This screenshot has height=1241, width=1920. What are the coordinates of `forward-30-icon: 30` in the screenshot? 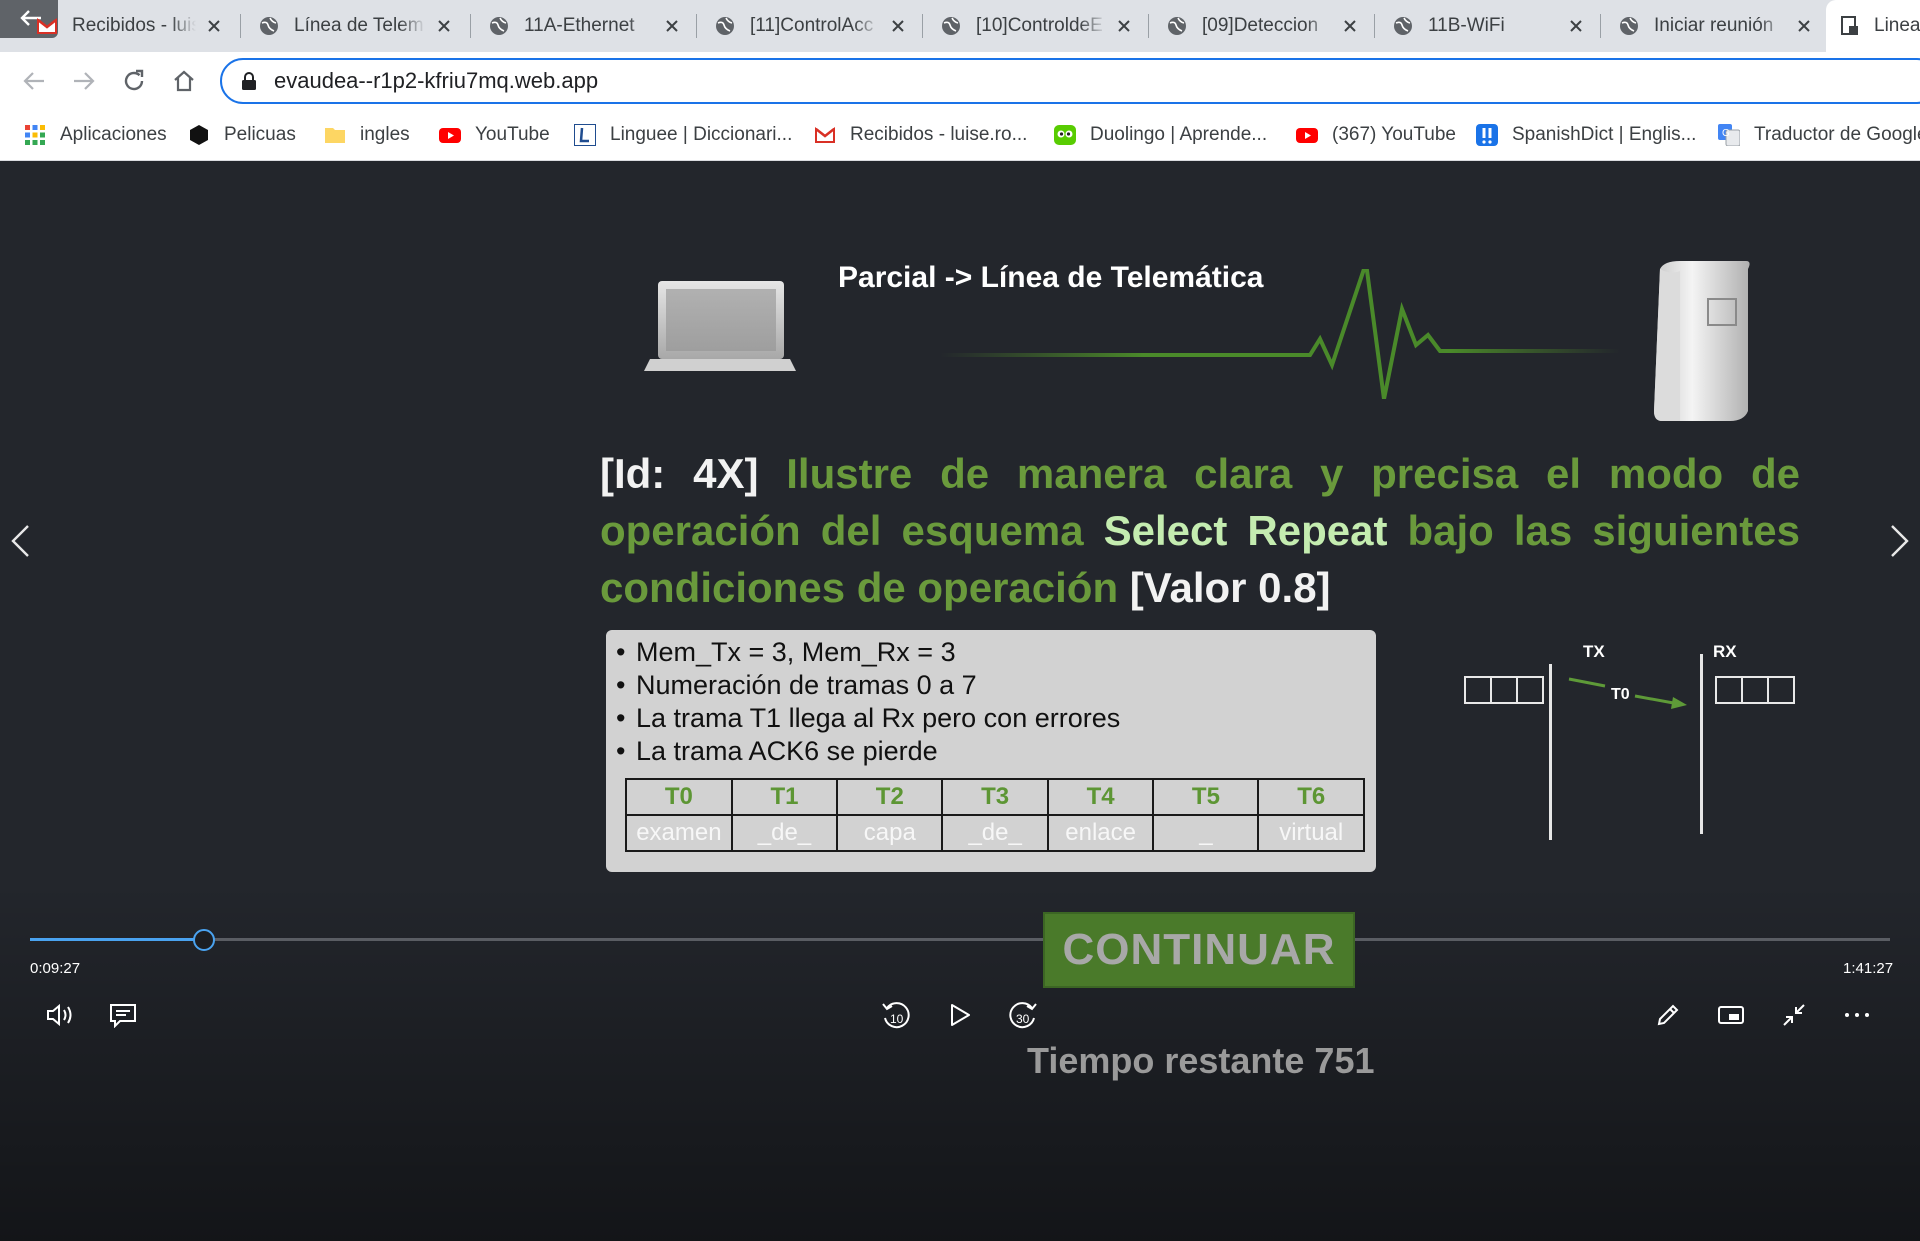 It's located at (1023, 1015).